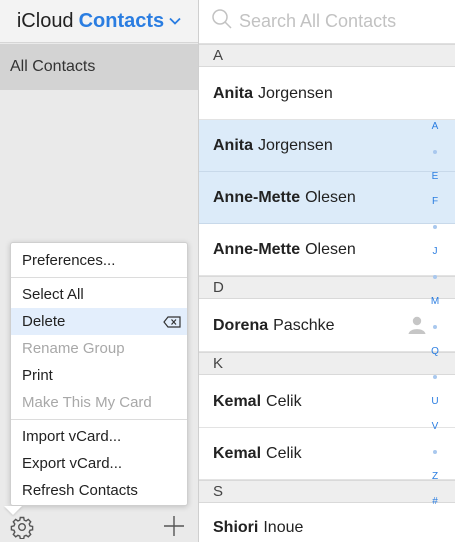  Describe the element at coordinates (241, 325) in the screenshot. I see `contact-first-name: Dorena` at that location.